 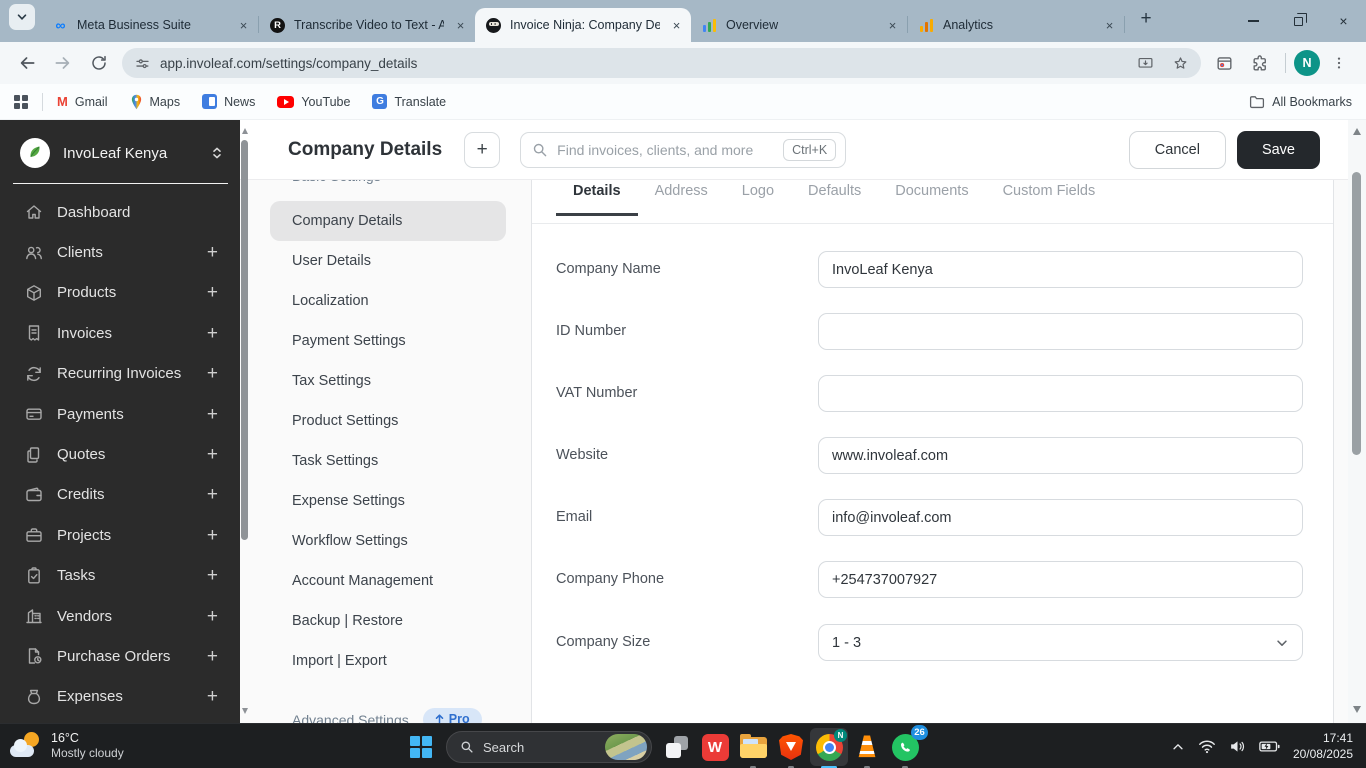 What do you see at coordinates (120, 333) in the screenshot?
I see `sidebar-item-invoices: Invoices +` at bounding box center [120, 333].